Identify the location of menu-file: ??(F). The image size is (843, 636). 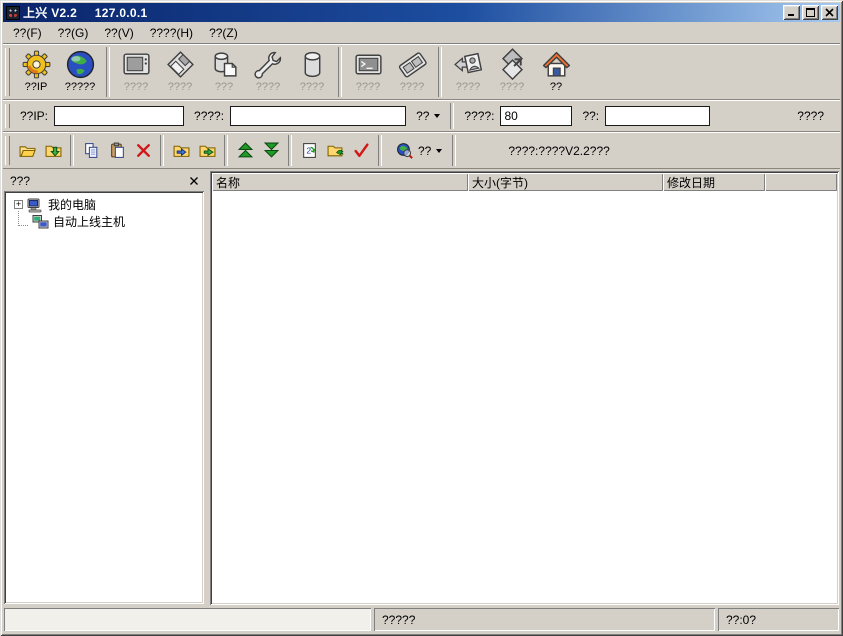
(27, 33).